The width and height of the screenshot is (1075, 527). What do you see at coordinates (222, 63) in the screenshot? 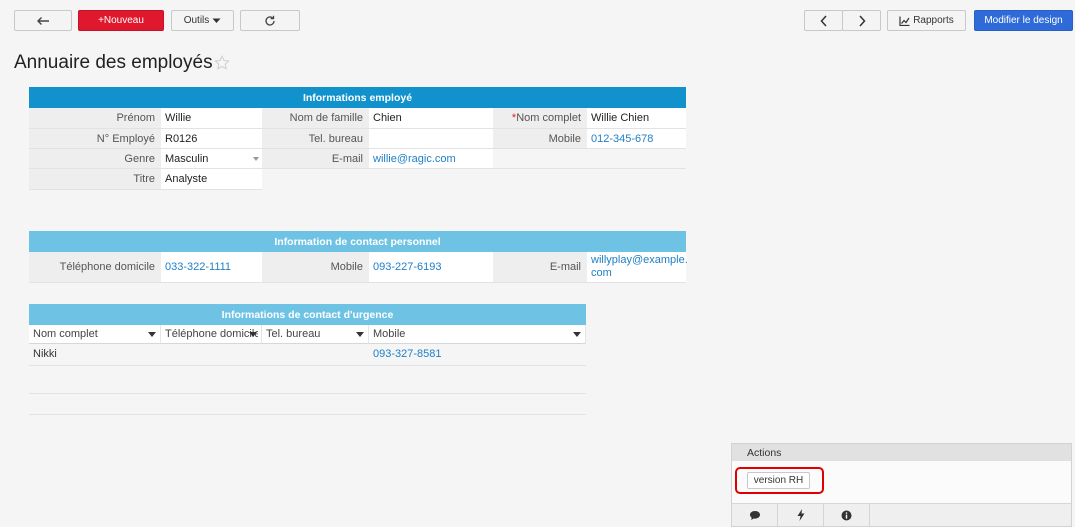
I see `star-icon` at bounding box center [222, 63].